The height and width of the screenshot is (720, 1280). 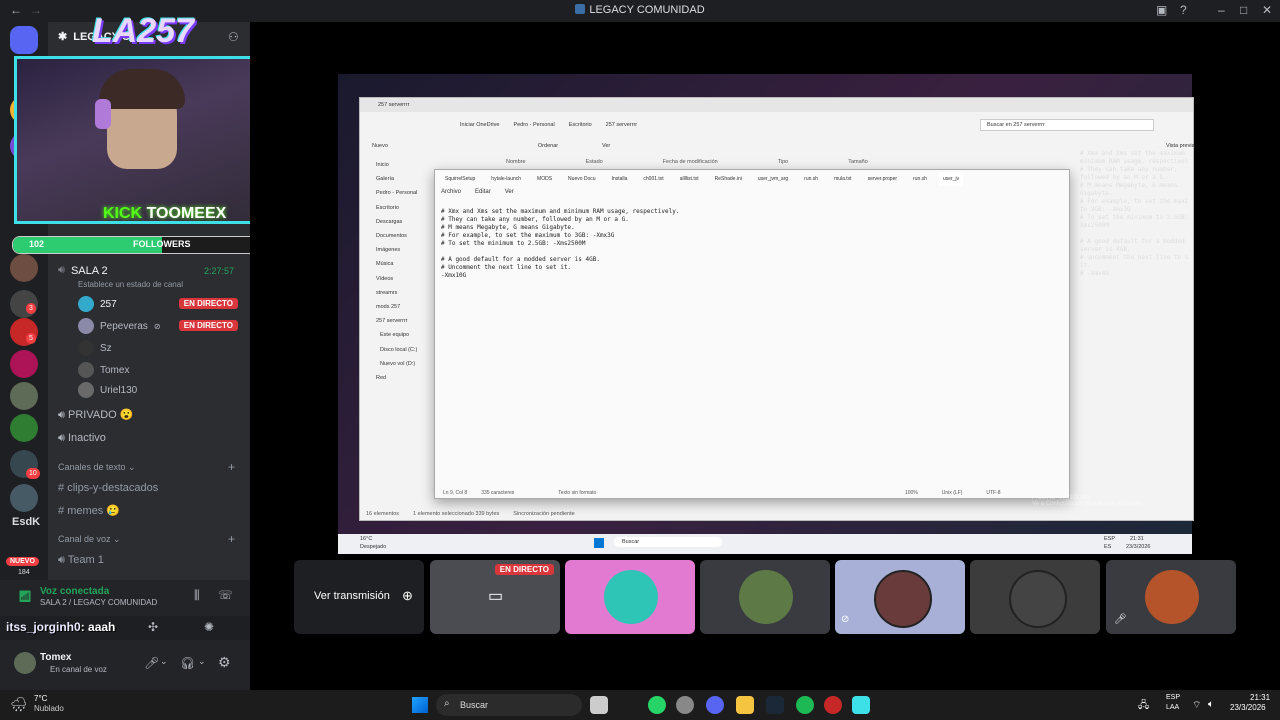 I want to click on wifi-icon: ⌔, so click(x=1196, y=705).